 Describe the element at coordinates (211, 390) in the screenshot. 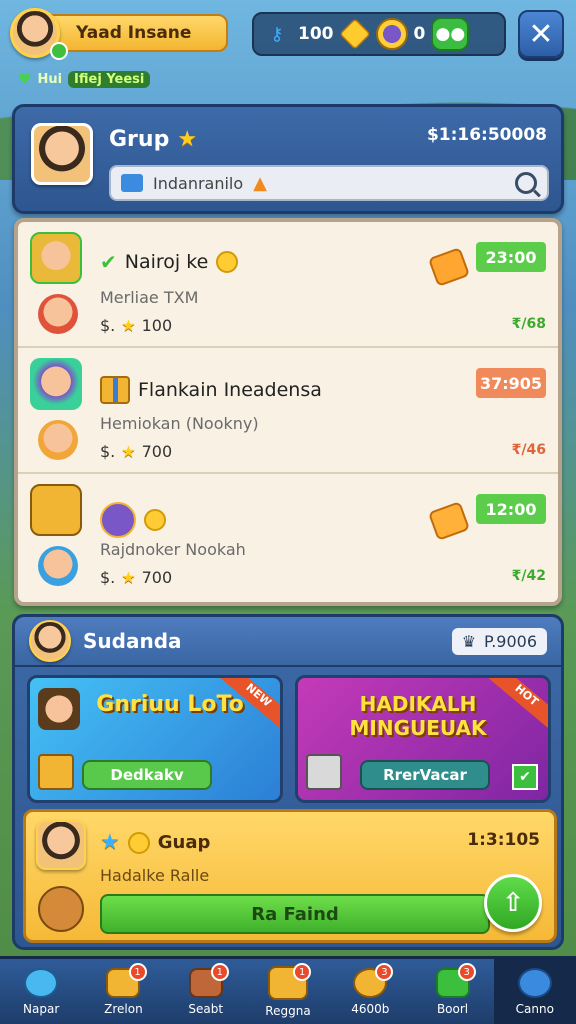

I see `offer-title: Flankain Ineadensa` at that location.